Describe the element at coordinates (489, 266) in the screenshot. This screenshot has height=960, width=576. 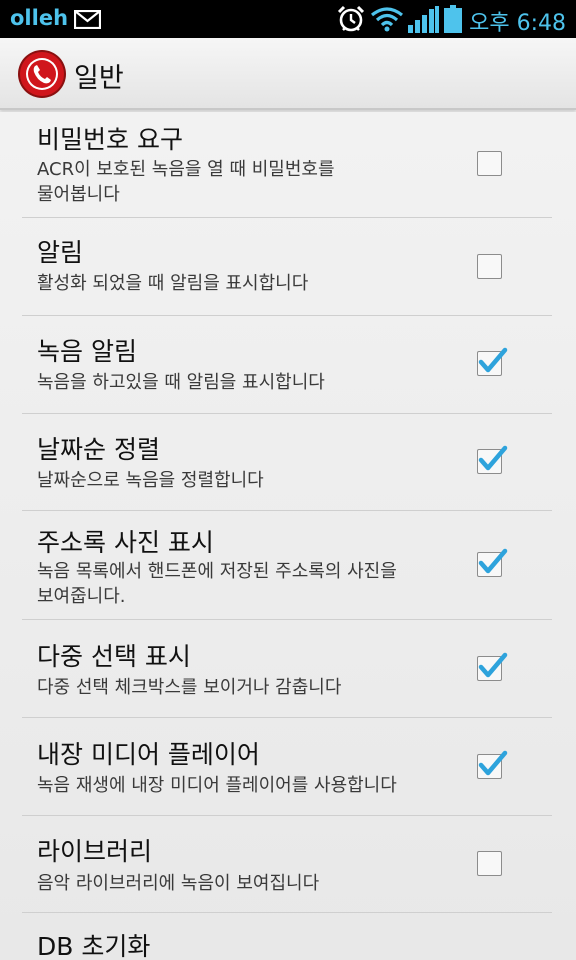
I see `checkbox-notification` at that location.